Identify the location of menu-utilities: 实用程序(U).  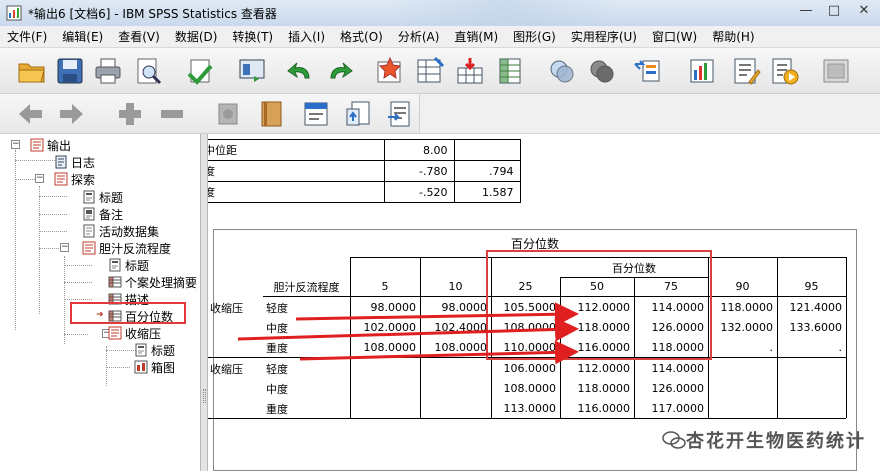
(604, 36).